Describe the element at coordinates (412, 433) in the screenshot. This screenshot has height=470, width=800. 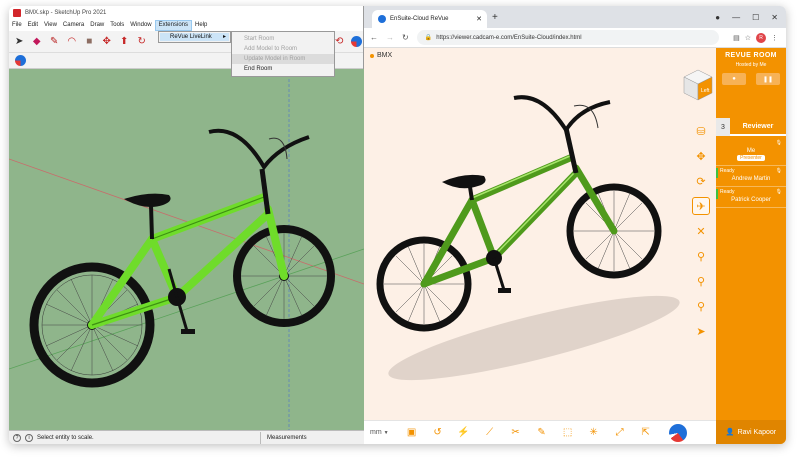
I see `fit-view-icon: ▣` at that location.